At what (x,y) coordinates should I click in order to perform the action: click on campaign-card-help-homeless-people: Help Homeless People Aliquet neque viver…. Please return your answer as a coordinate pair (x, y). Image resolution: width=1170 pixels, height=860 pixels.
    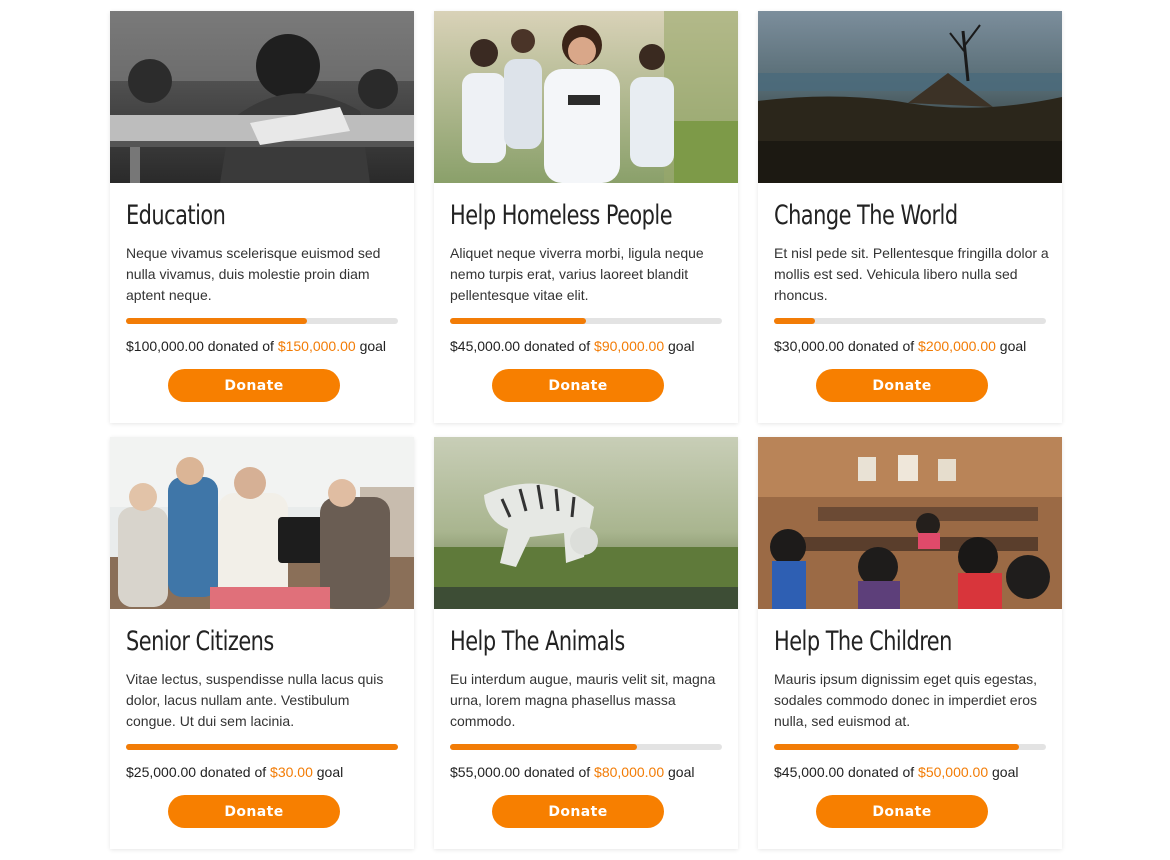
    Looking at the image, I should click on (586, 217).